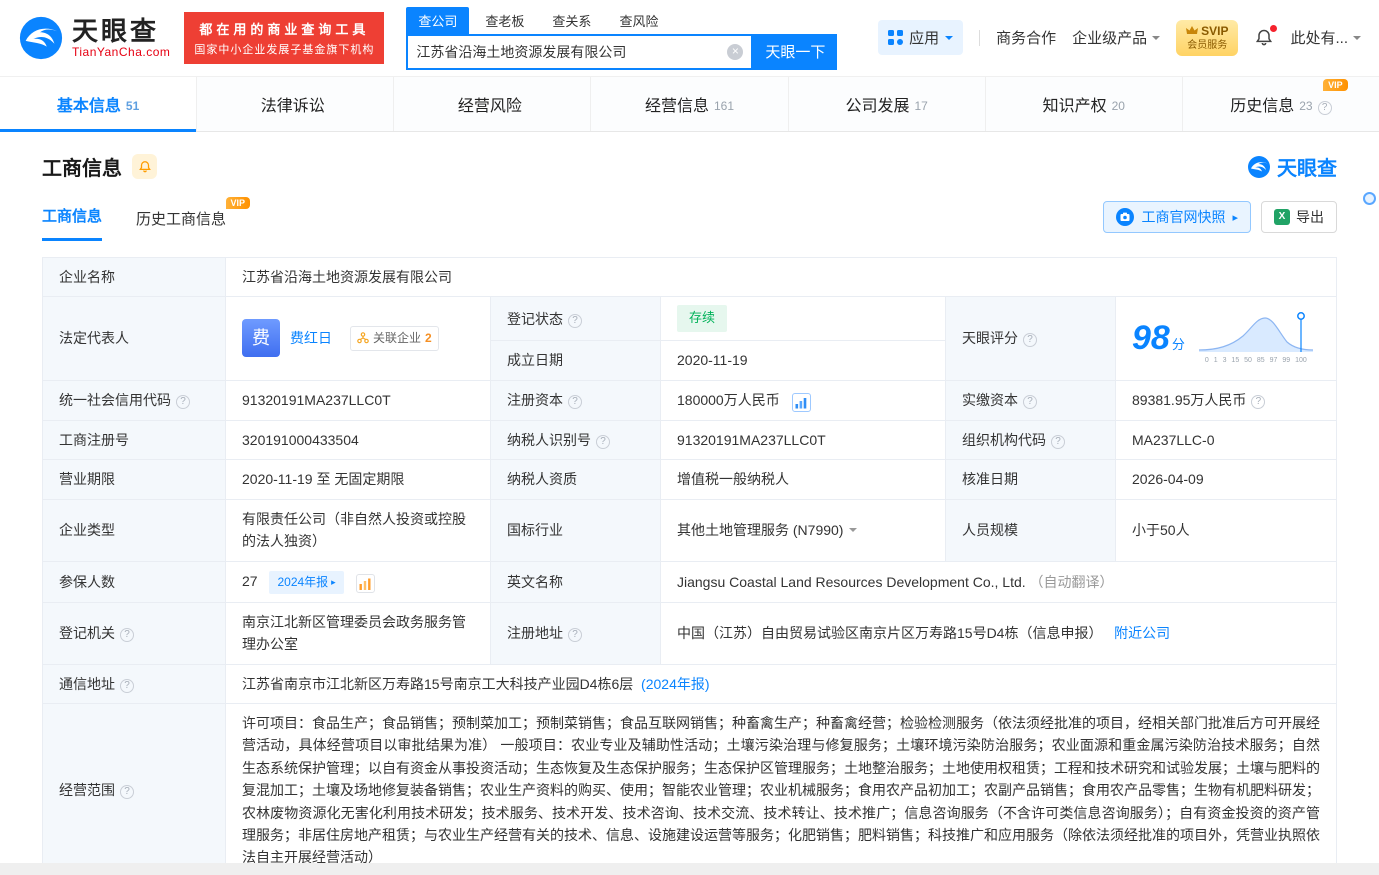 This screenshot has width=1379, height=875. Describe the element at coordinates (803, 360) in the screenshot. I see `establish-date-value: 2020-11-19` at that location.